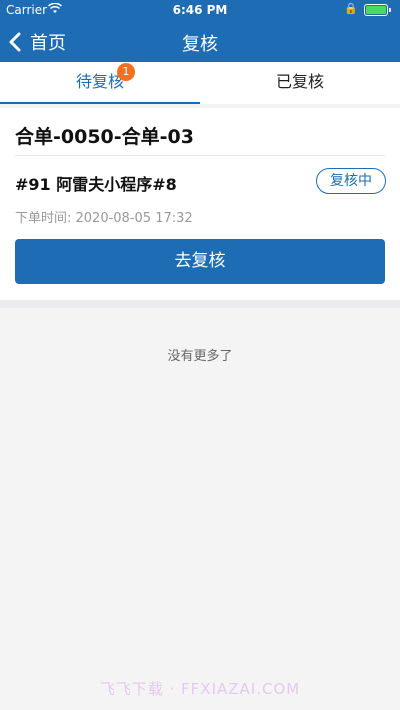 The height and width of the screenshot is (710, 400). I want to click on status-bar: Carrier 6:46 PM 🔒, so click(200, 10).